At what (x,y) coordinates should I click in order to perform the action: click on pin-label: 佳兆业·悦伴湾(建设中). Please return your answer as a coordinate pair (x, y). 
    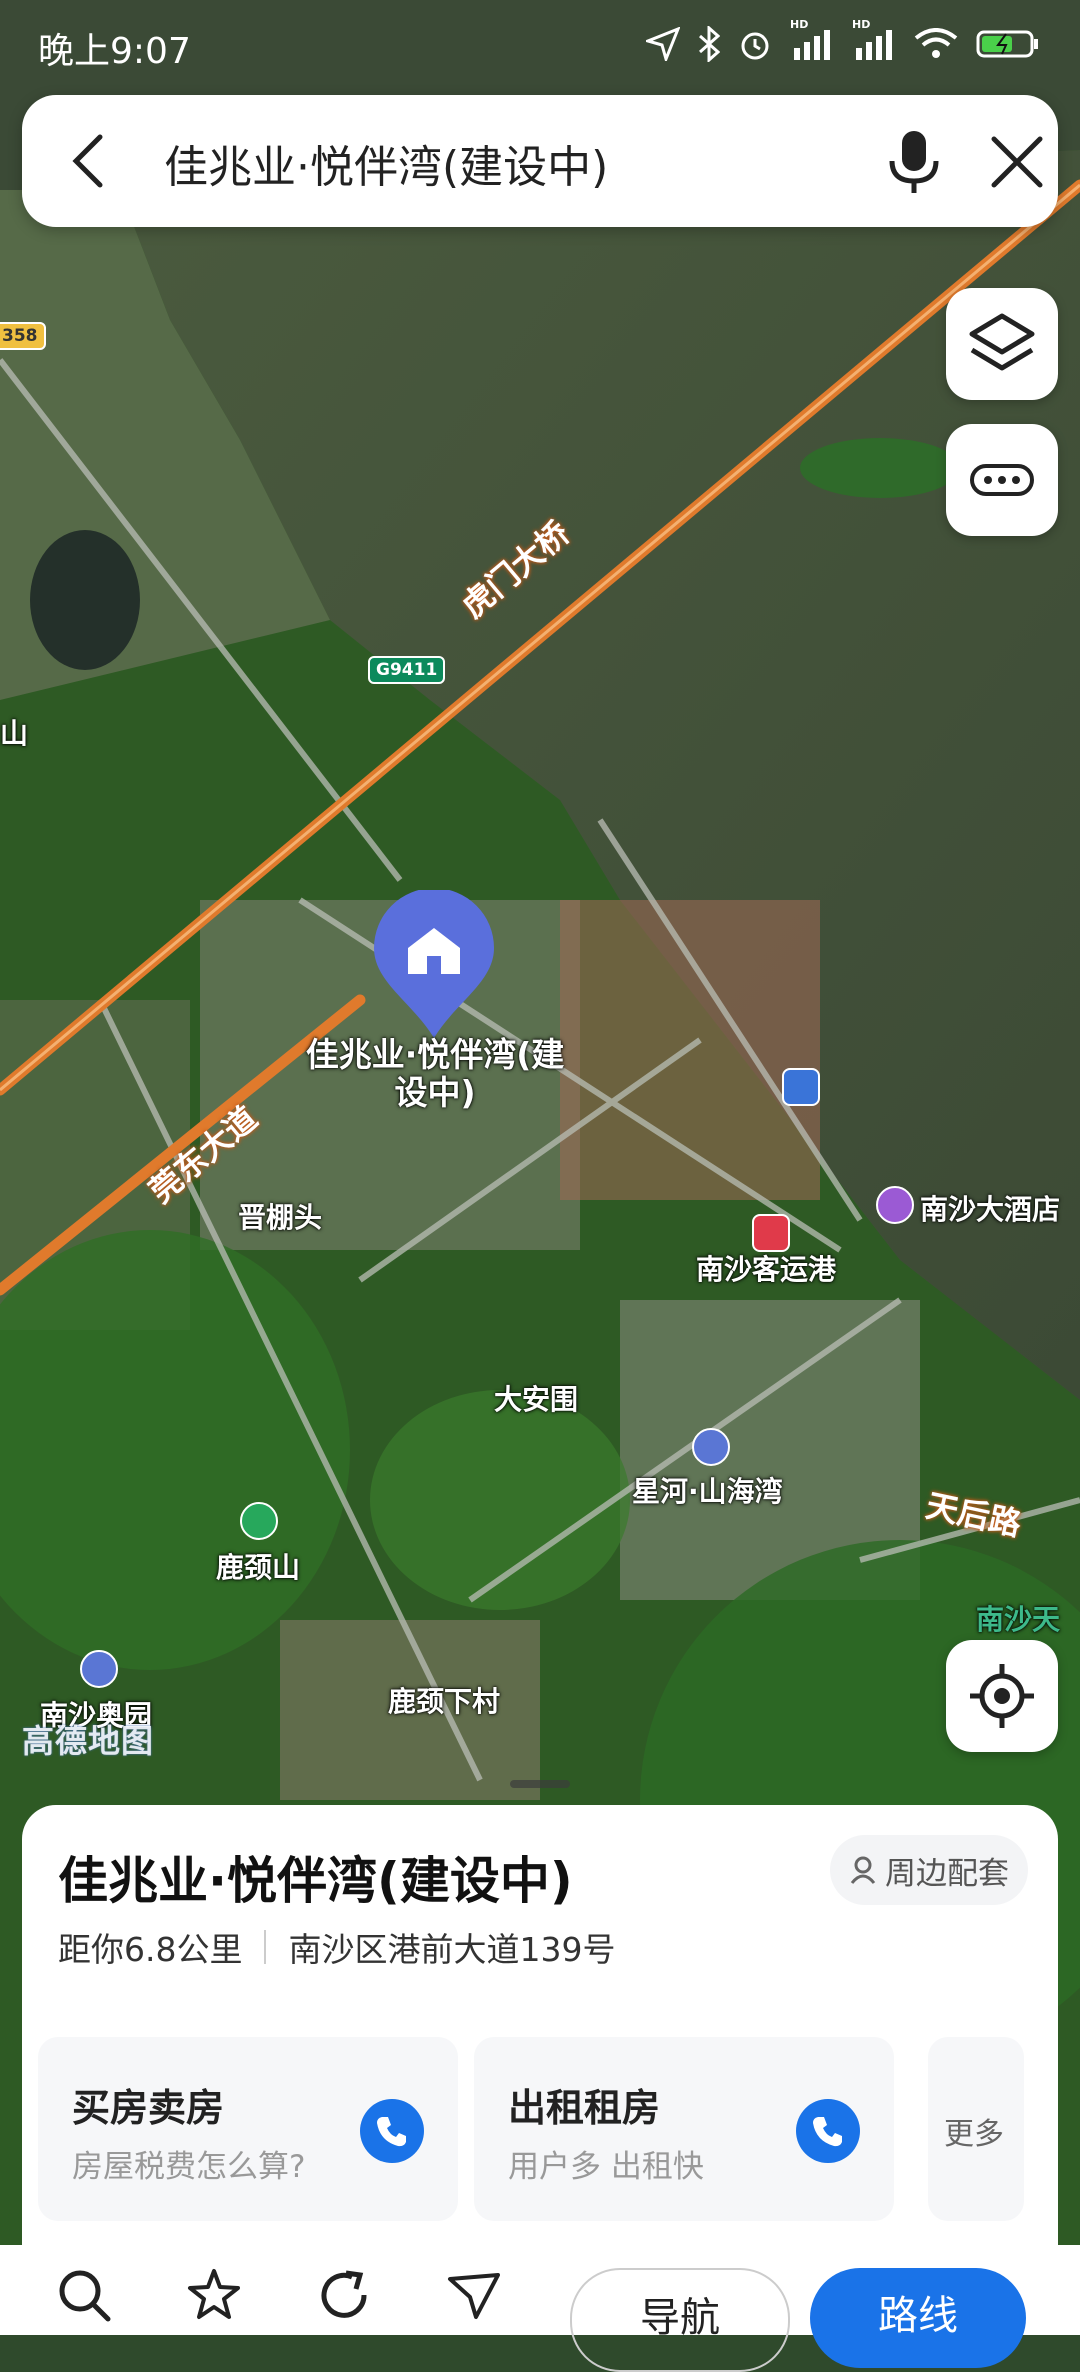
    Looking at the image, I should click on (435, 1073).